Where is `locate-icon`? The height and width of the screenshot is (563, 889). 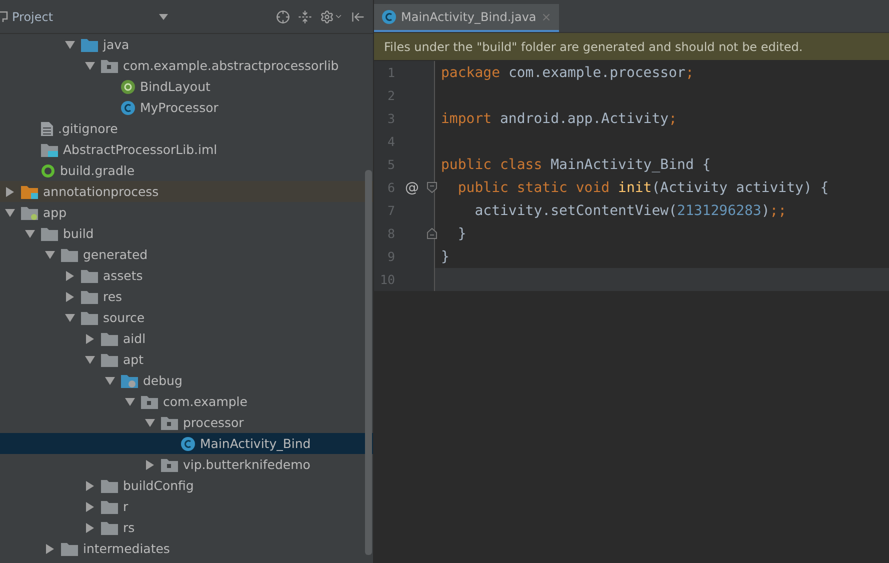 locate-icon is located at coordinates (283, 17).